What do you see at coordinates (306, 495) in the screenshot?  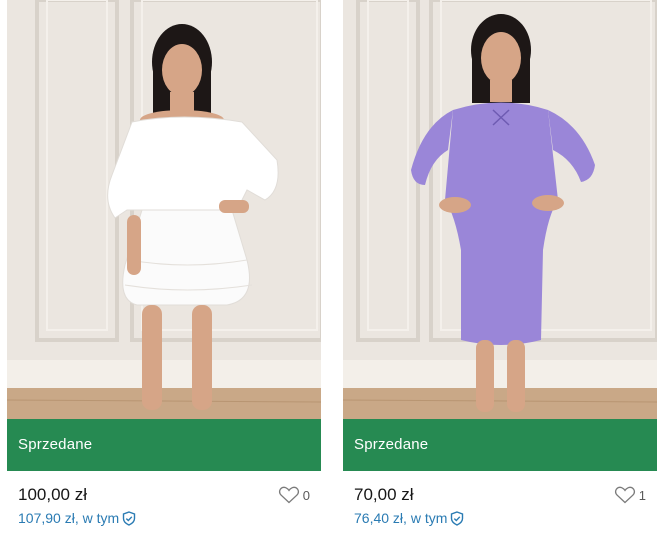 I see `favorite-count: 0` at bounding box center [306, 495].